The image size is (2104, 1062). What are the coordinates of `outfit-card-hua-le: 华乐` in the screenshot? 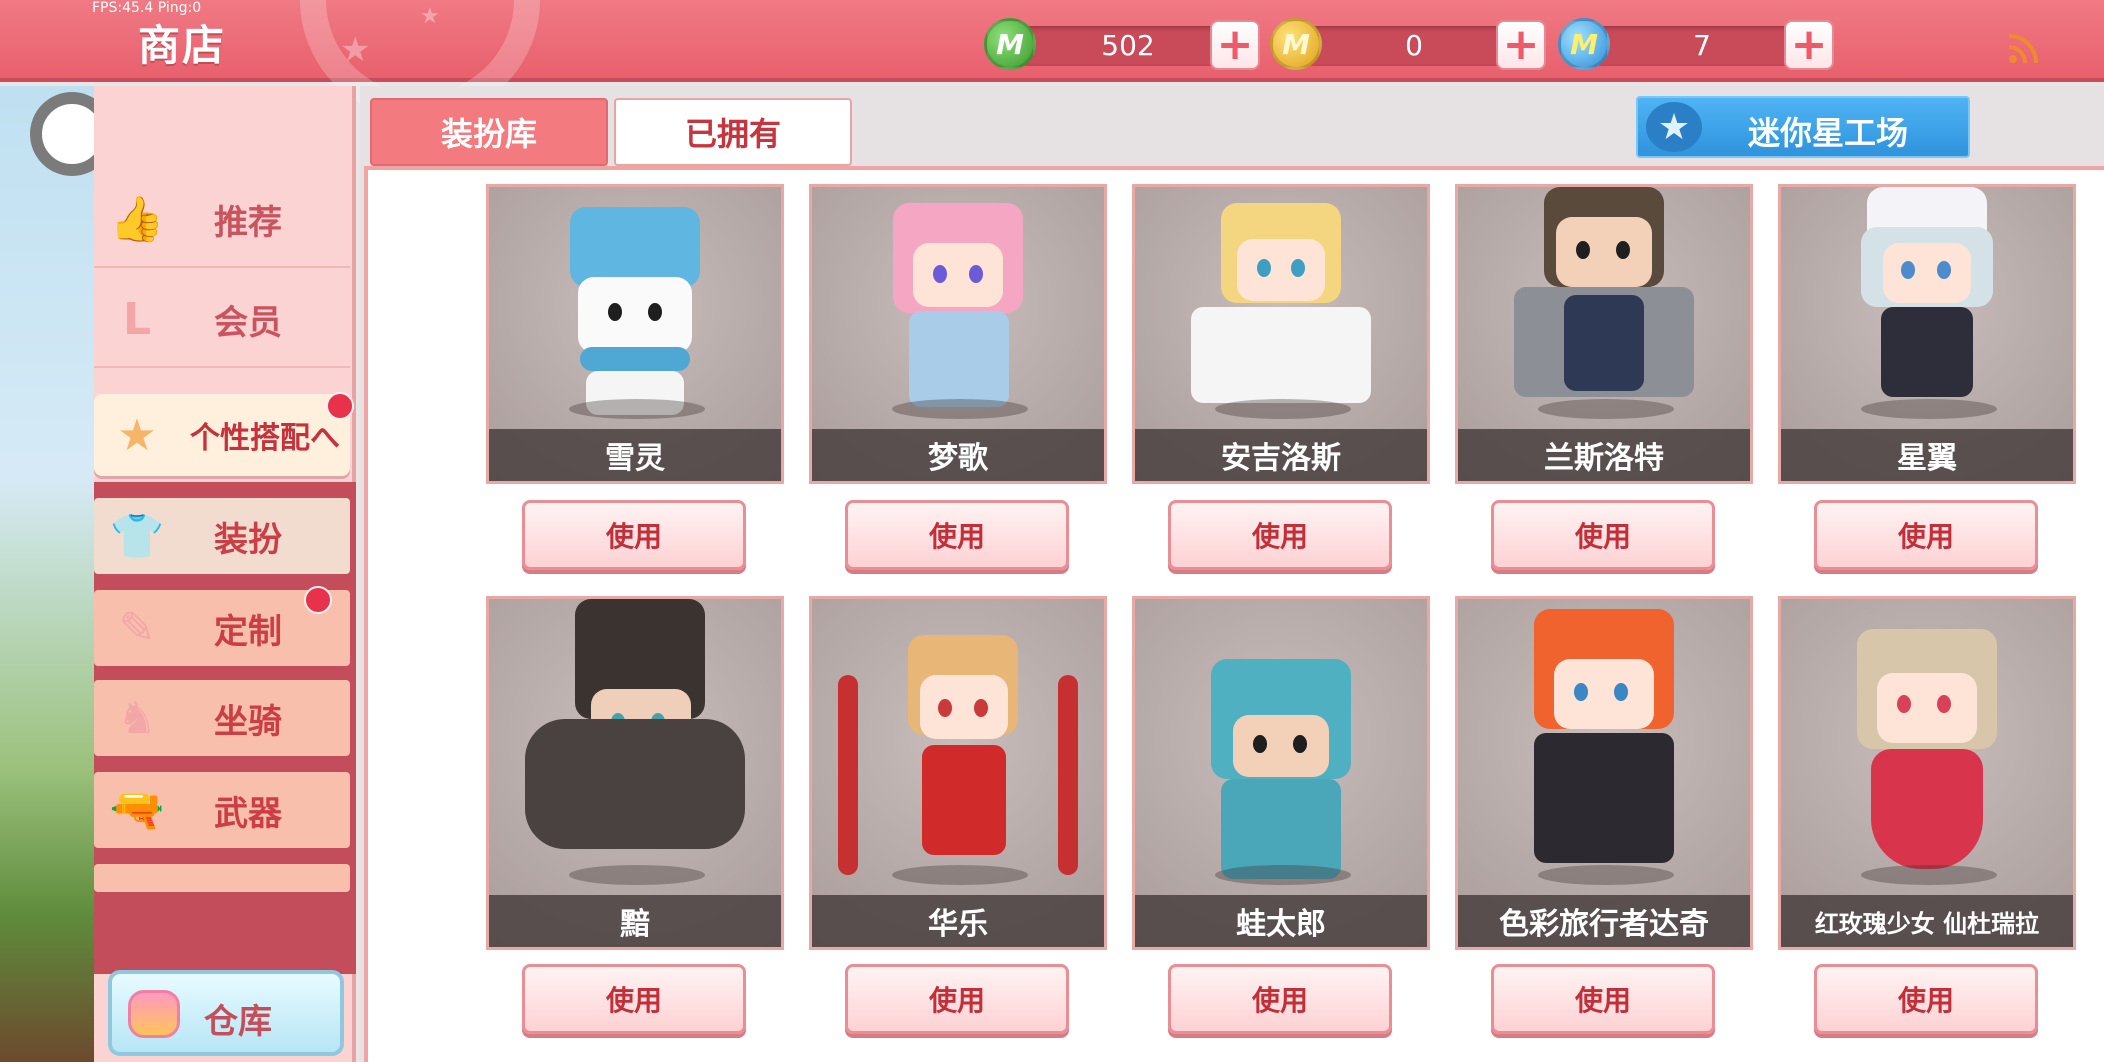 It's located at (958, 773).